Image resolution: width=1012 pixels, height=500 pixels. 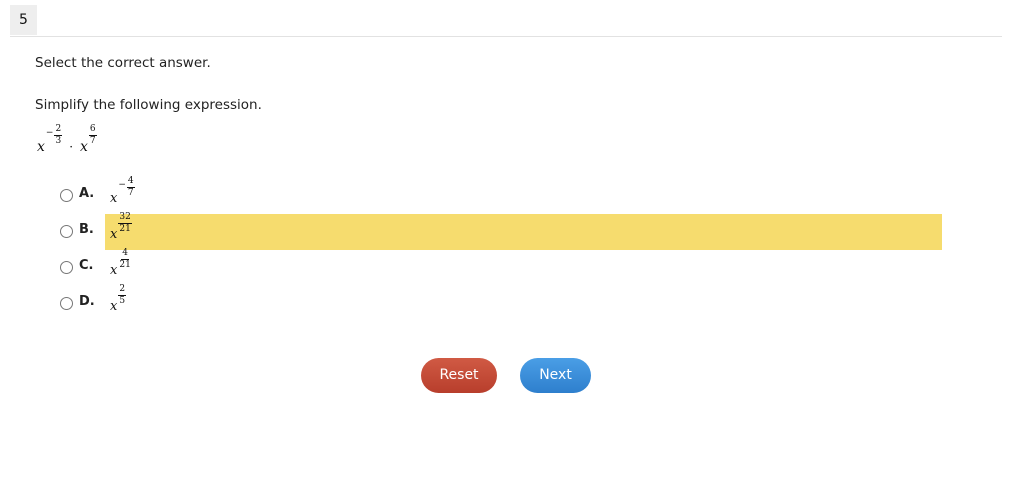 What do you see at coordinates (86, 265) in the screenshot?
I see `option-letter: C.` at bounding box center [86, 265].